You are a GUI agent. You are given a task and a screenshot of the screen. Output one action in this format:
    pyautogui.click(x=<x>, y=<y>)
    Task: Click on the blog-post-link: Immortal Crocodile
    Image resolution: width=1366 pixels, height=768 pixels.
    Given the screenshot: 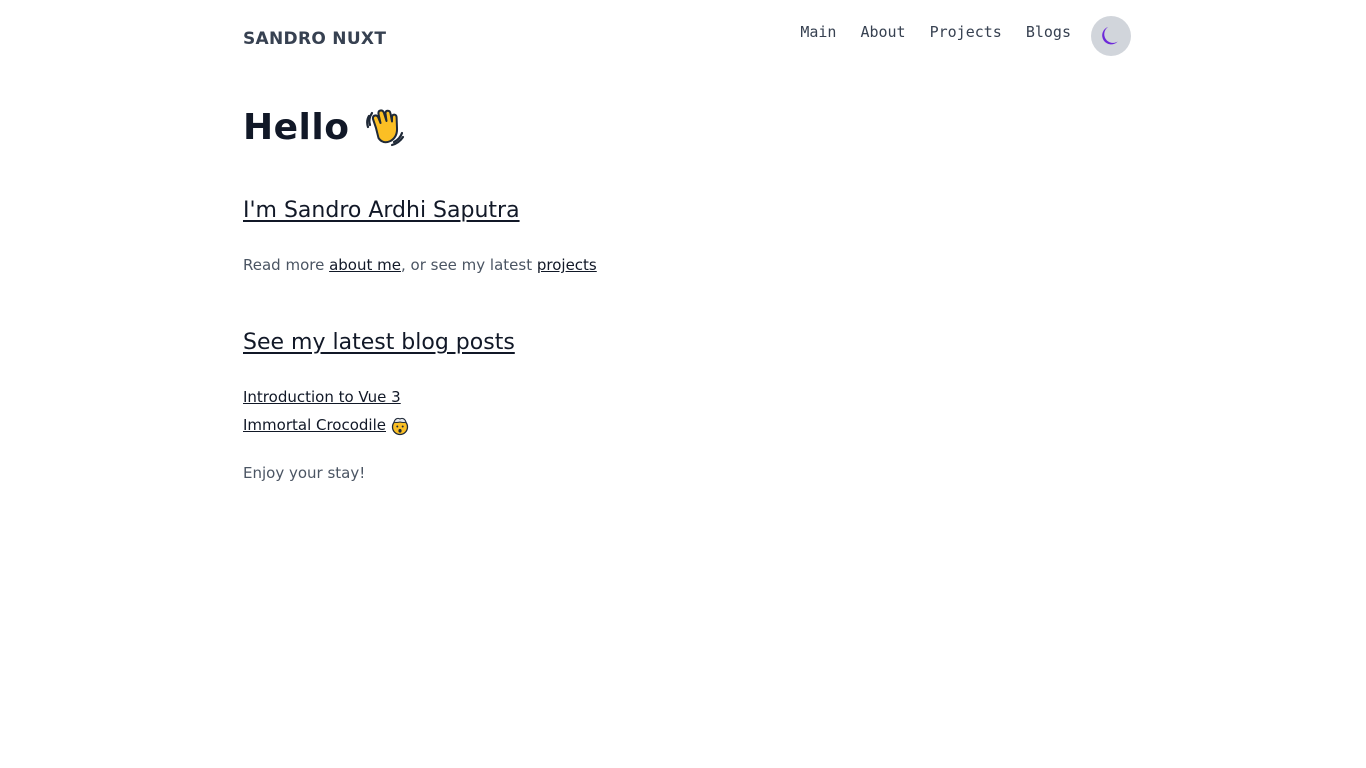 What is the action you would take?
    pyautogui.click(x=326, y=425)
    